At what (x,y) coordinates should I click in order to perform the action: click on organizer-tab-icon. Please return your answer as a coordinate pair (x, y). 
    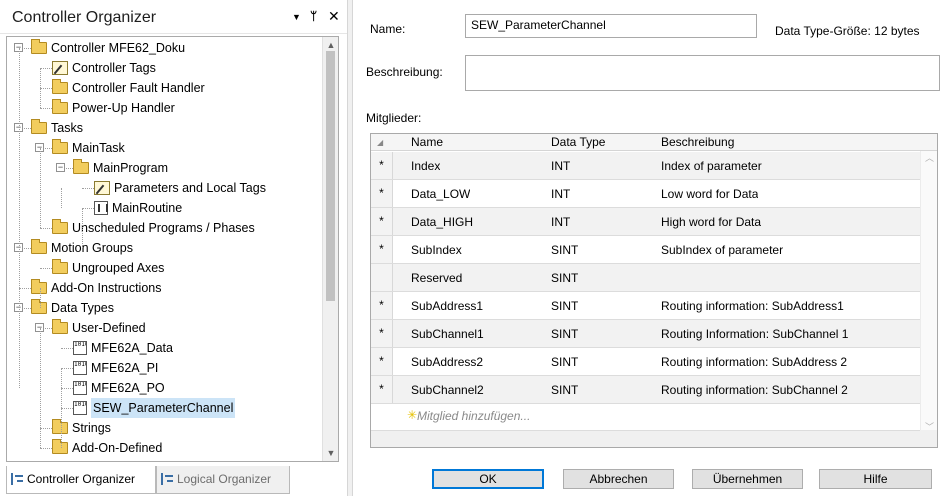
    Looking at the image, I should click on (17, 479).